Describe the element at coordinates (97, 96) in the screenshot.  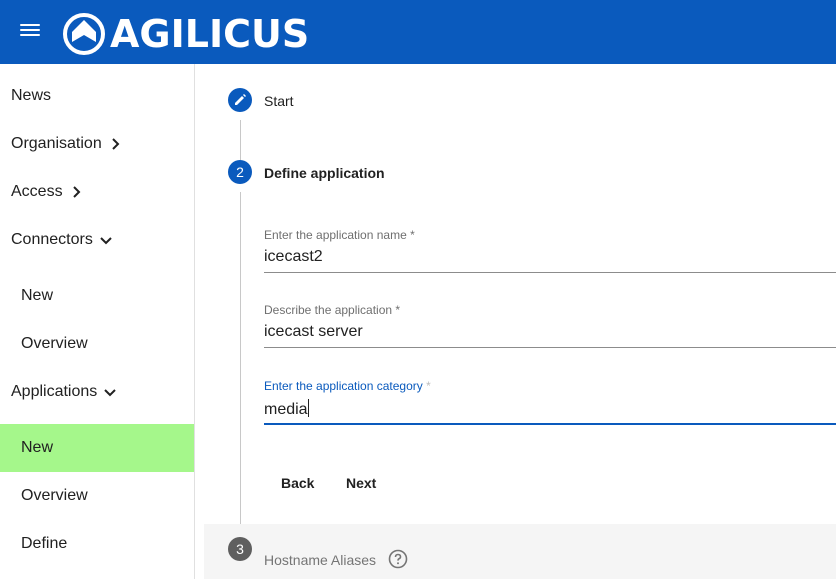
I see `sidebar-item-news: News` at that location.